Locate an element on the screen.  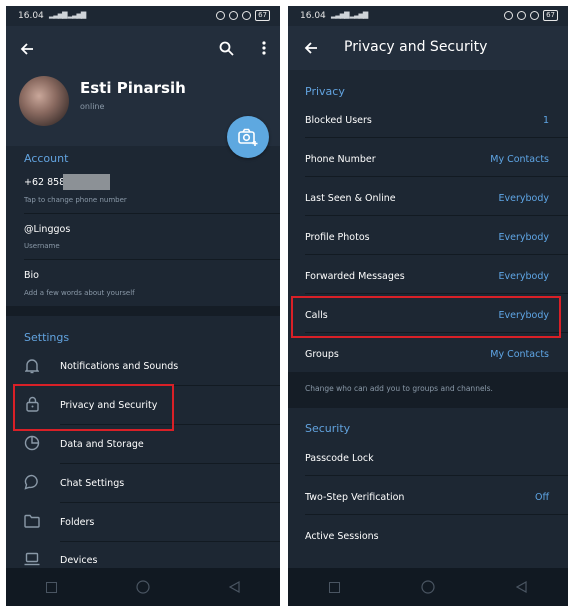
username-hint: Username is located at coordinates (42, 246).